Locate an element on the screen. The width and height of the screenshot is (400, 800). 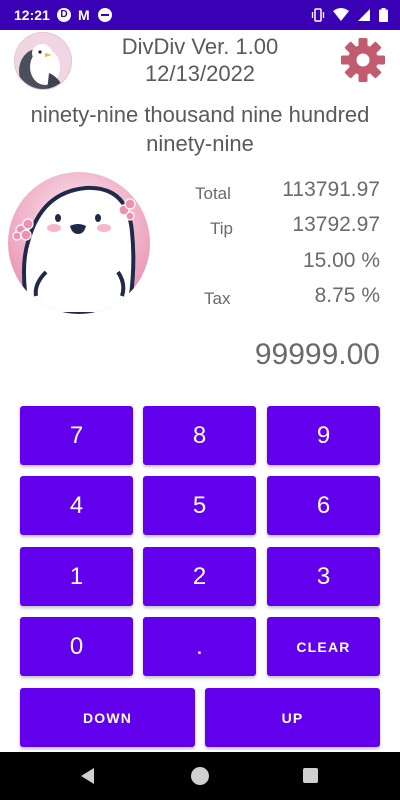
tax-label: Tax is located at coordinates (217, 298).